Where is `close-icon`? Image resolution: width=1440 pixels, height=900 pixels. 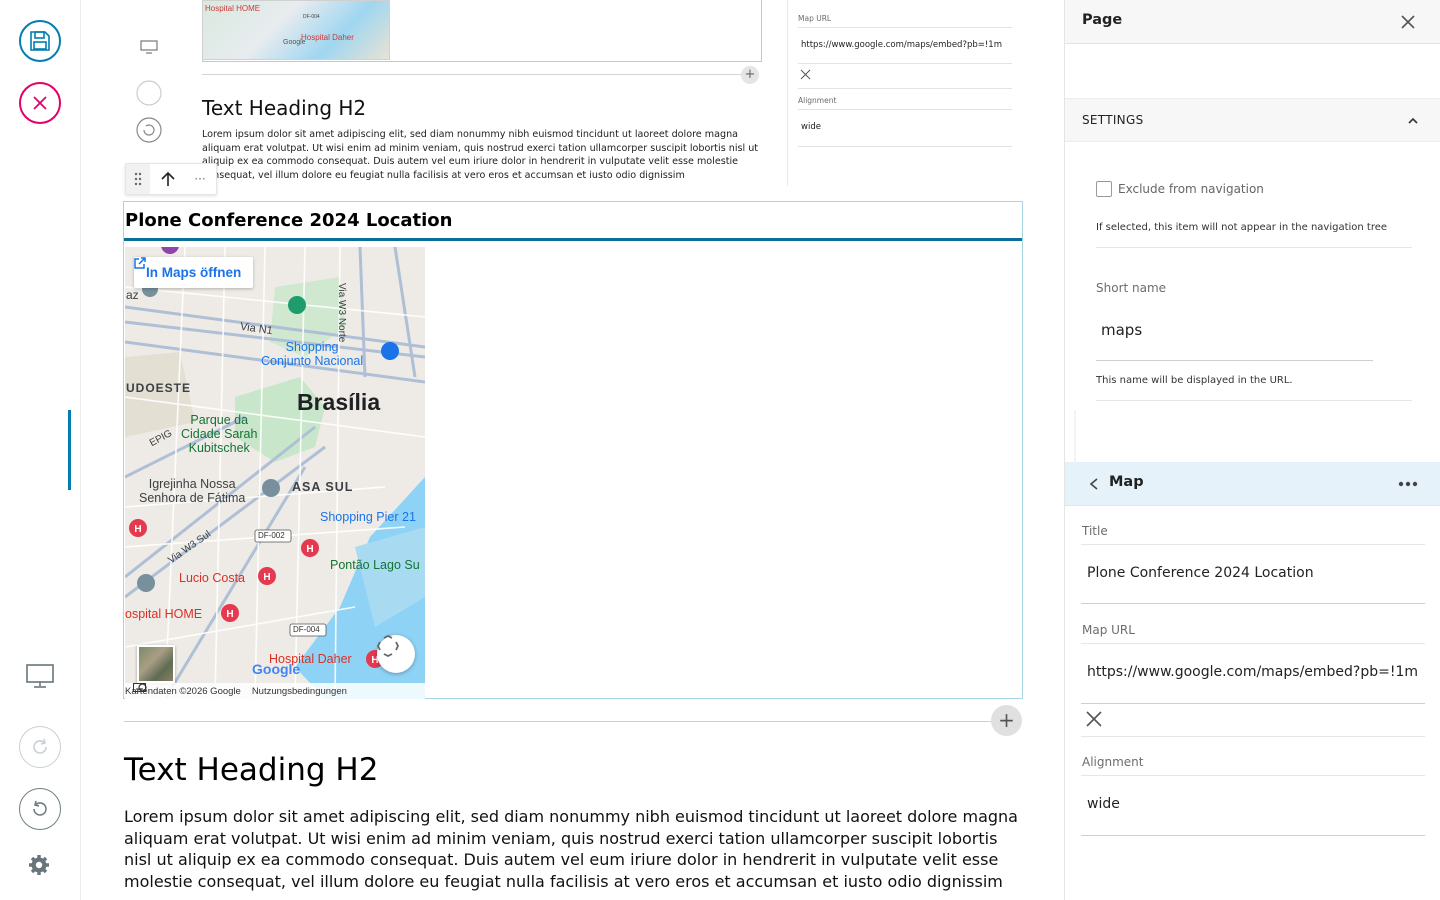 close-icon is located at coordinates (1408, 22).